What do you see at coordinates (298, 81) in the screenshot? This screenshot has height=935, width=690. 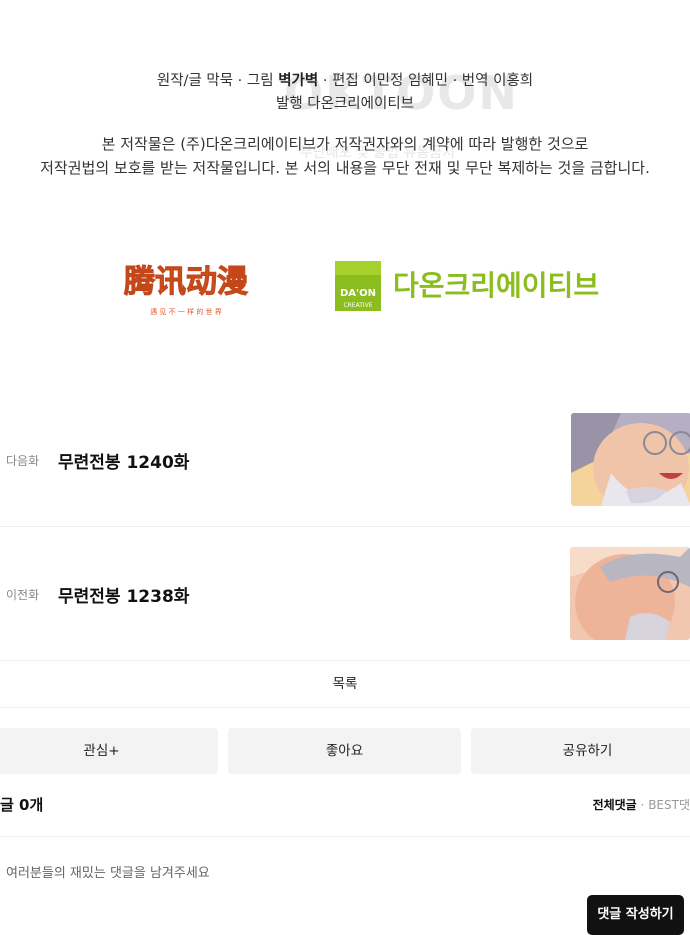 I see `credits-artist: 벽가벽` at bounding box center [298, 81].